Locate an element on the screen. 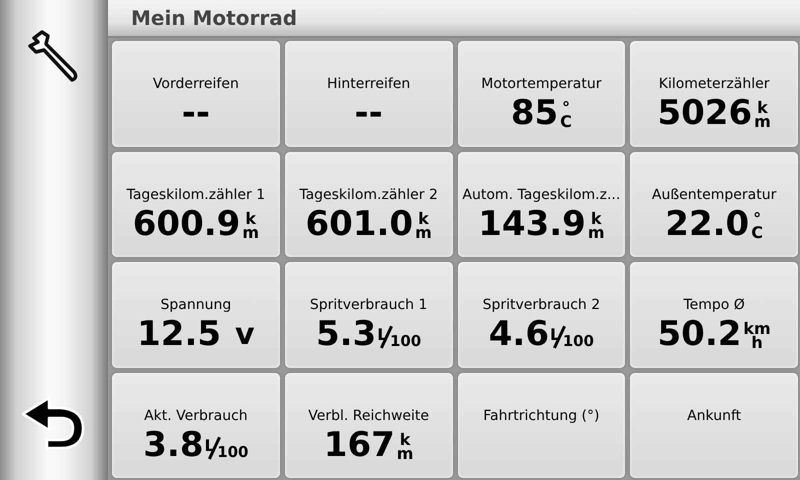  field-label: Ankunft is located at coordinates (714, 415).